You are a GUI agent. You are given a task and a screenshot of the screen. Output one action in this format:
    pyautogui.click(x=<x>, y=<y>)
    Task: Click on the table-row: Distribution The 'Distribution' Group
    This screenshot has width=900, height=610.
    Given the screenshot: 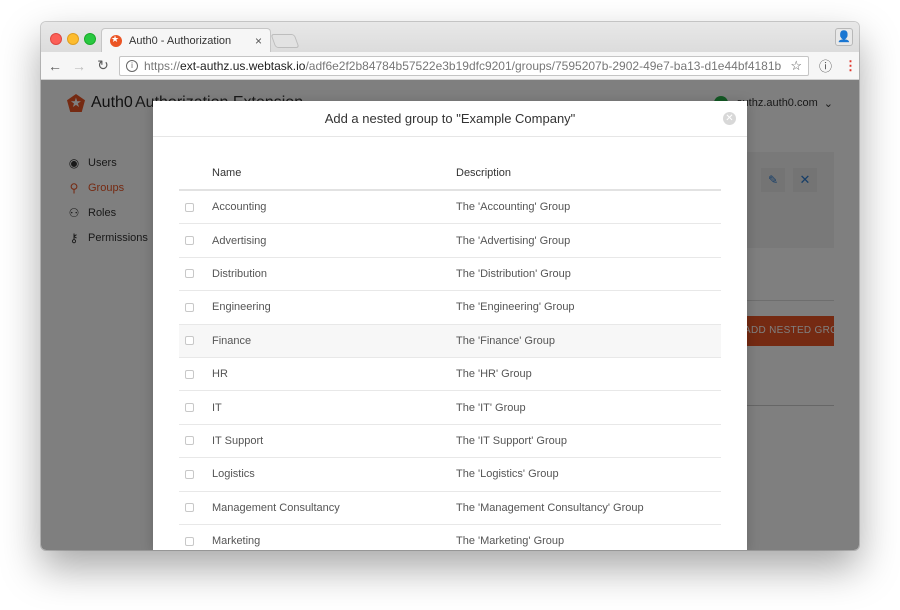 What is the action you would take?
    pyautogui.click(x=450, y=275)
    